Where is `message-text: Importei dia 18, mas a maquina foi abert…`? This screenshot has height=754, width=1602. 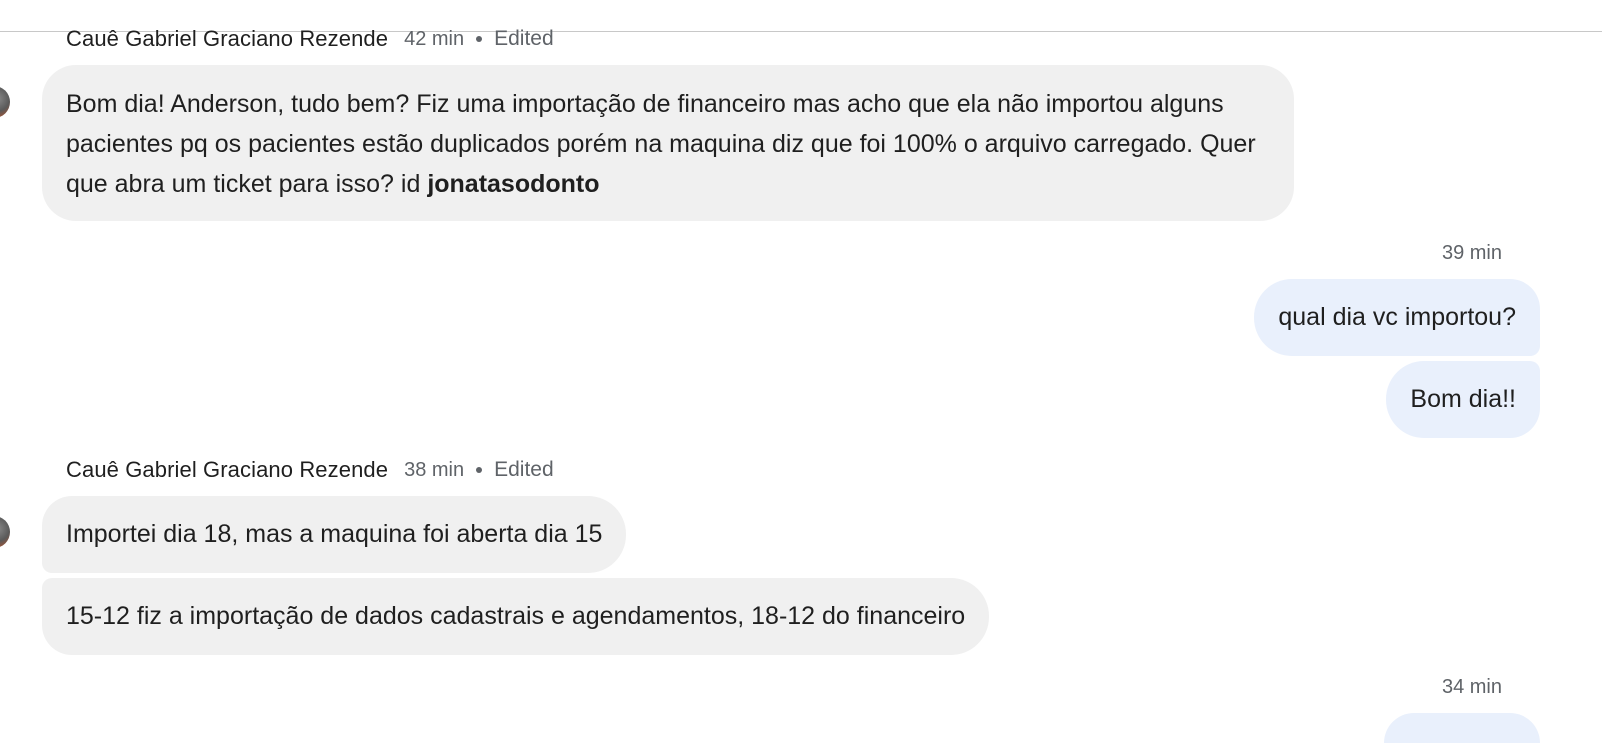 message-text: Importei dia 18, mas a maquina foi abert… is located at coordinates (334, 534).